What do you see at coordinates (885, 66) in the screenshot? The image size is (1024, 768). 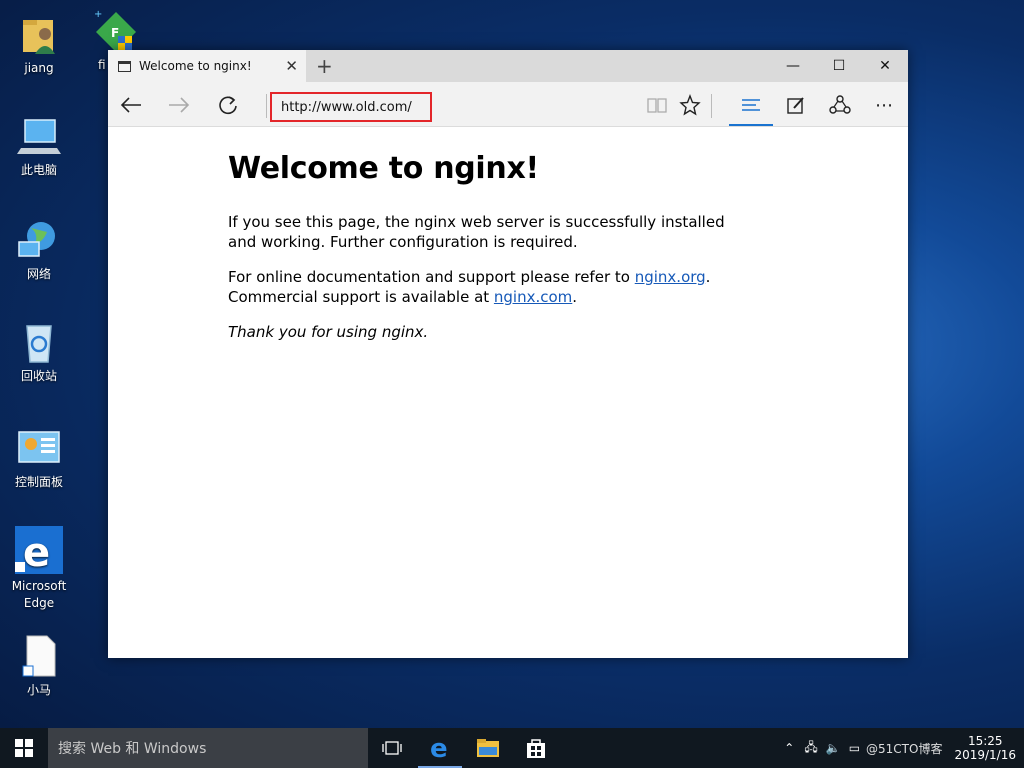 I see `close-window-button: ✕` at bounding box center [885, 66].